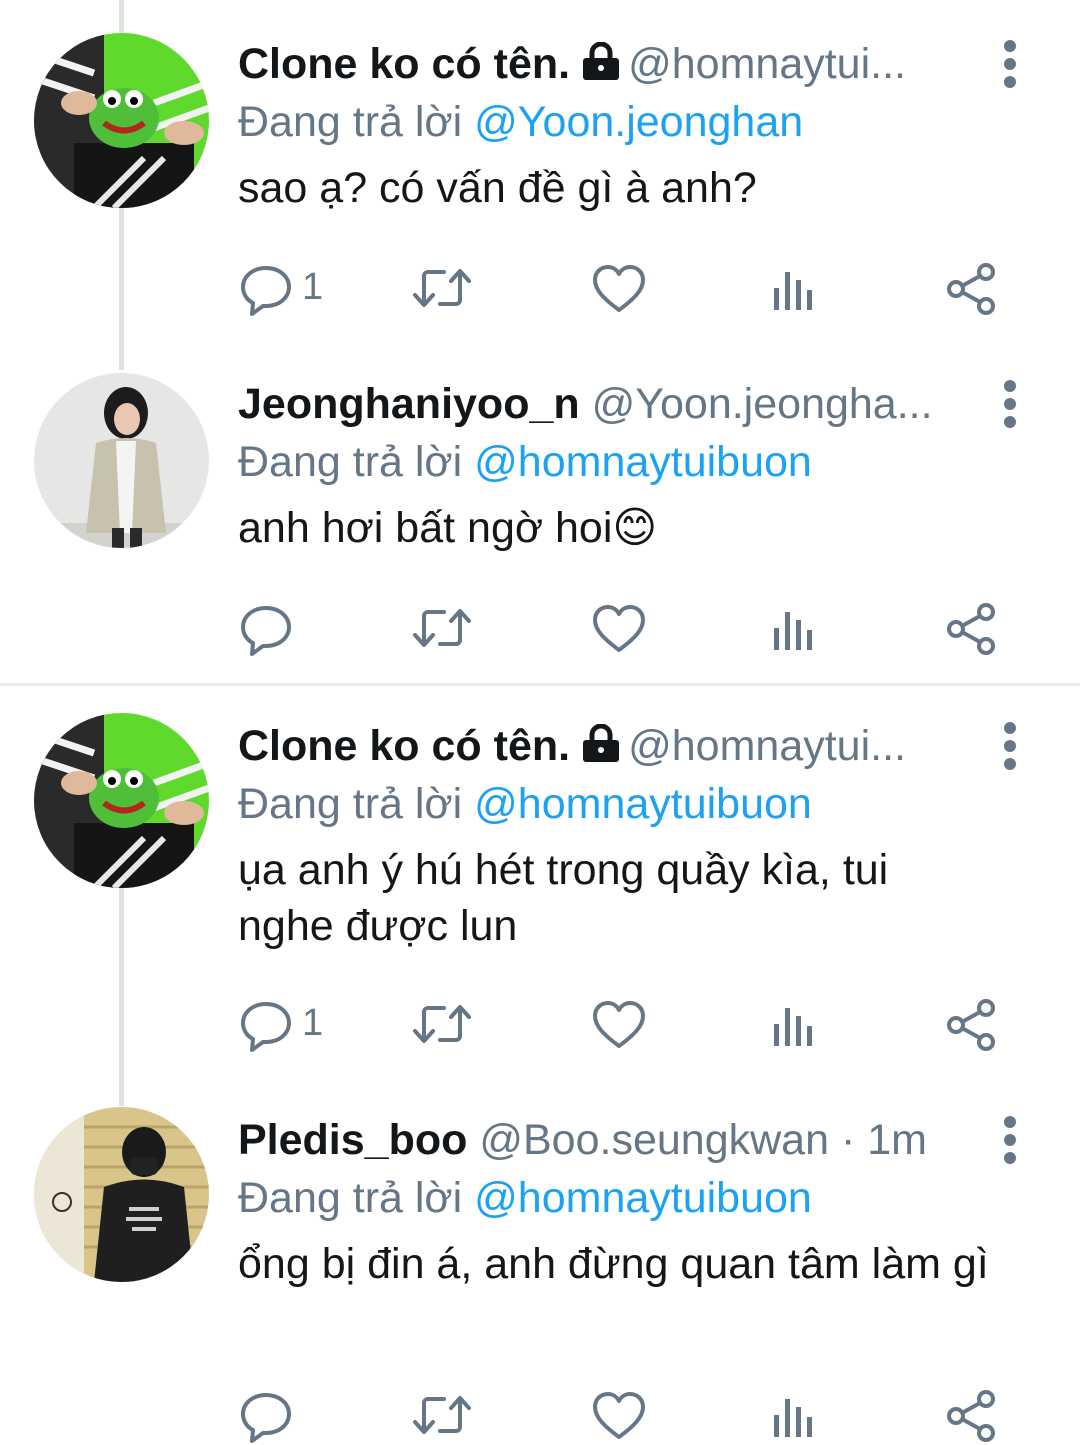 Image resolution: width=1080 pixels, height=1445 pixels. I want to click on reply-to: Đang trả lời @Yoon.jeonghan, so click(520, 122).